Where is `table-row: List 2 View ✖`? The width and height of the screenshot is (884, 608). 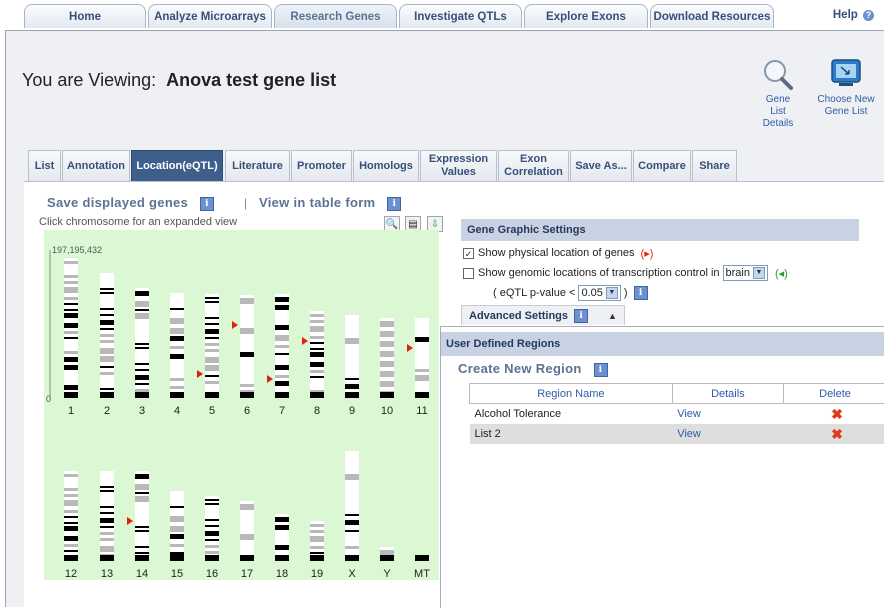 table-row: List 2 View ✖ is located at coordinates (677, 434).